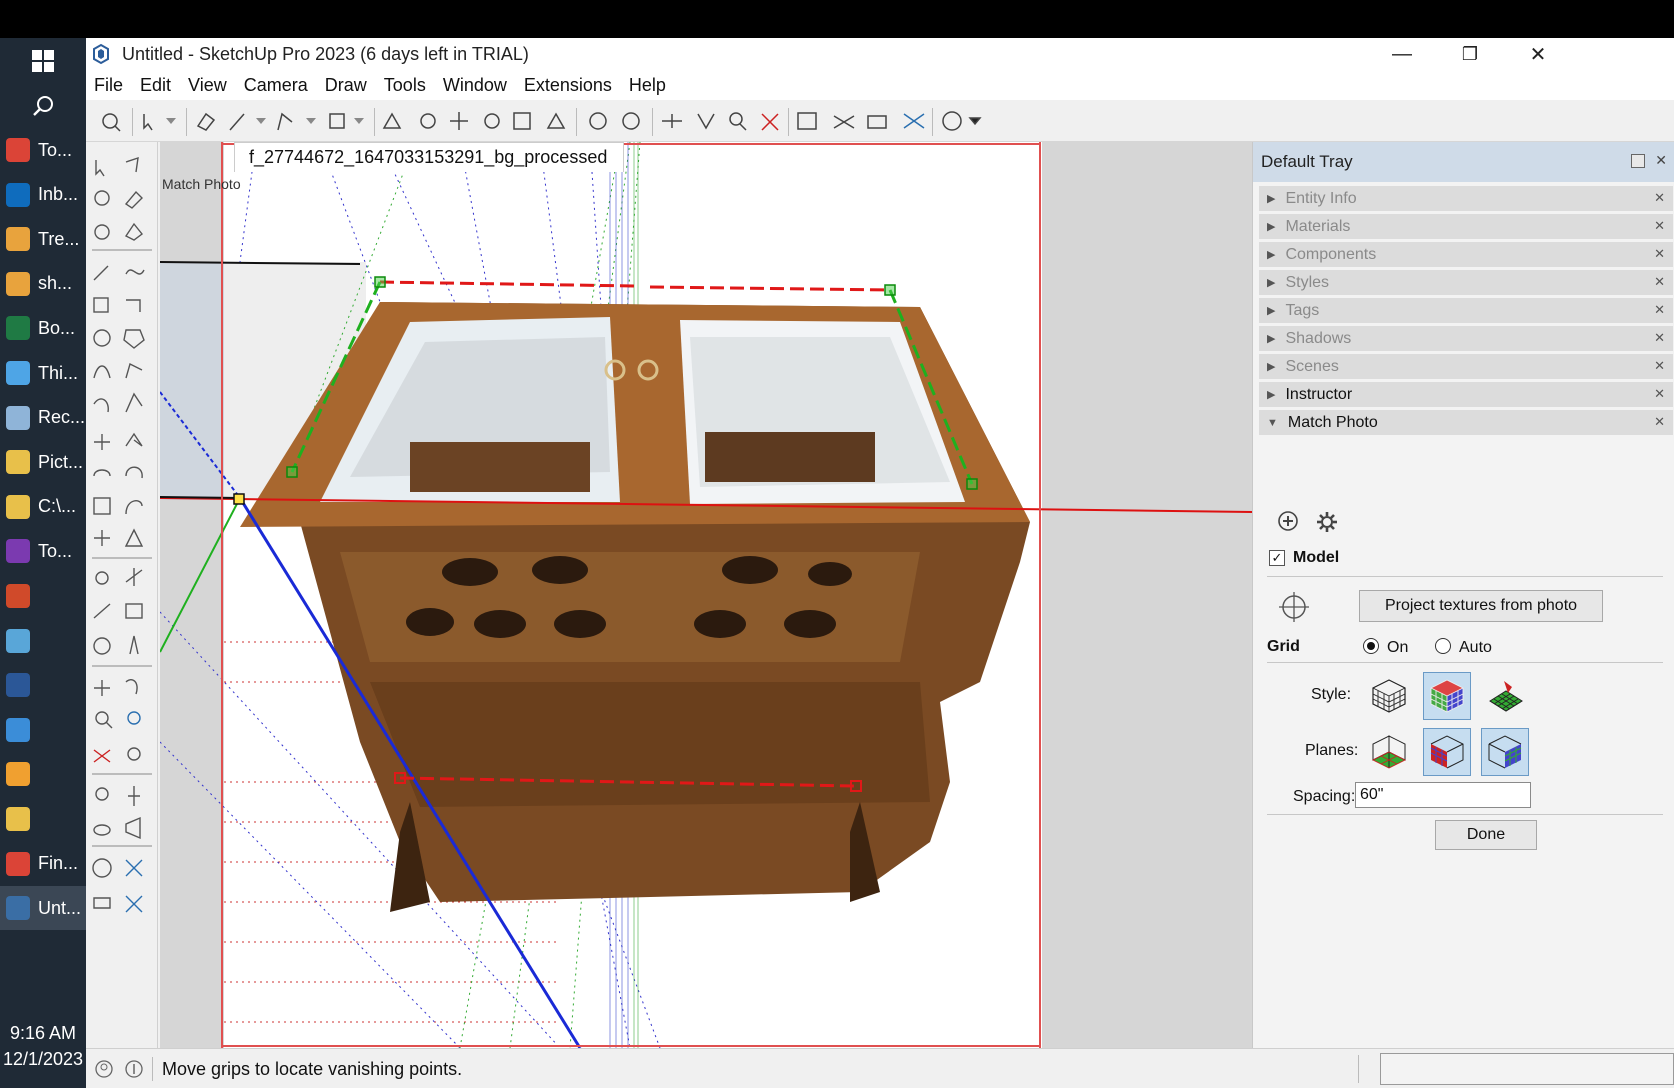  Describe the element at coordinates (1466, 339) in the screenshot. I see `panel-shadows: ▶ Shadows ✕` at that location.